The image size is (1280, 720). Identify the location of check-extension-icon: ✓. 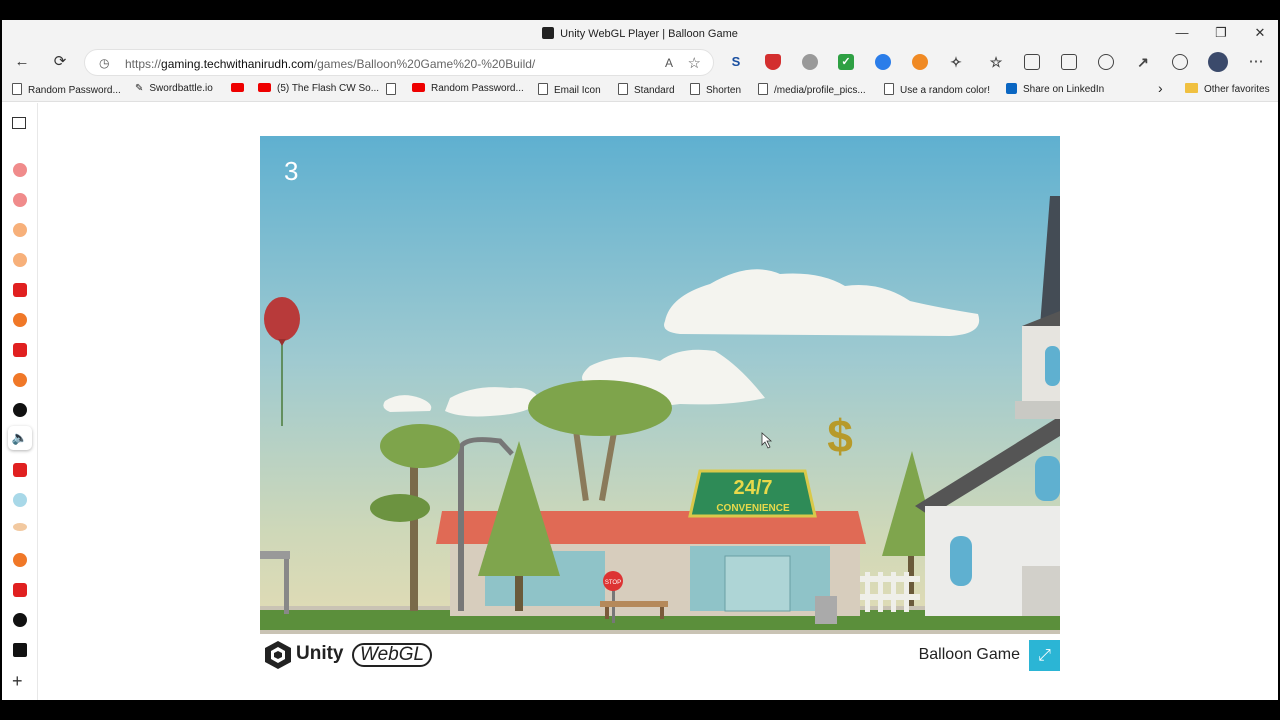
(846, 62).